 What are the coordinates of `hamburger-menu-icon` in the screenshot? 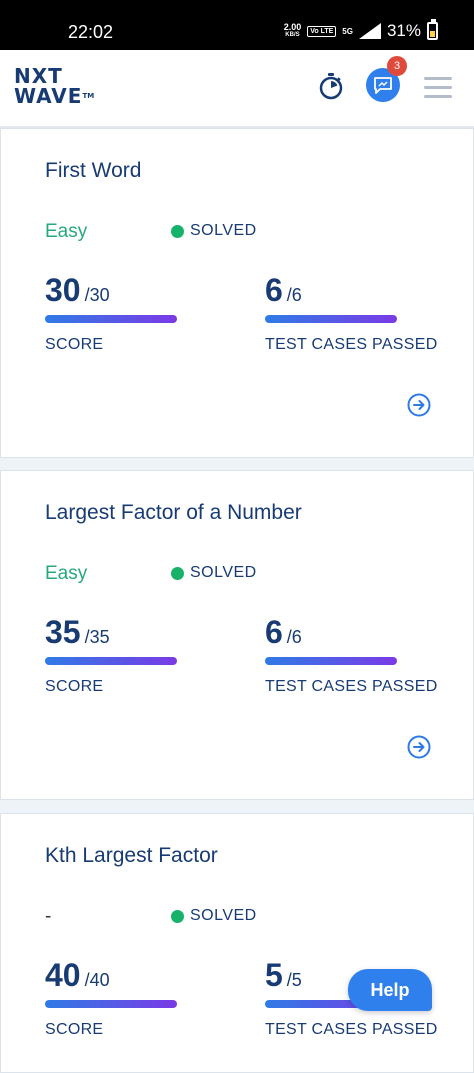 It's located at (438, 87).